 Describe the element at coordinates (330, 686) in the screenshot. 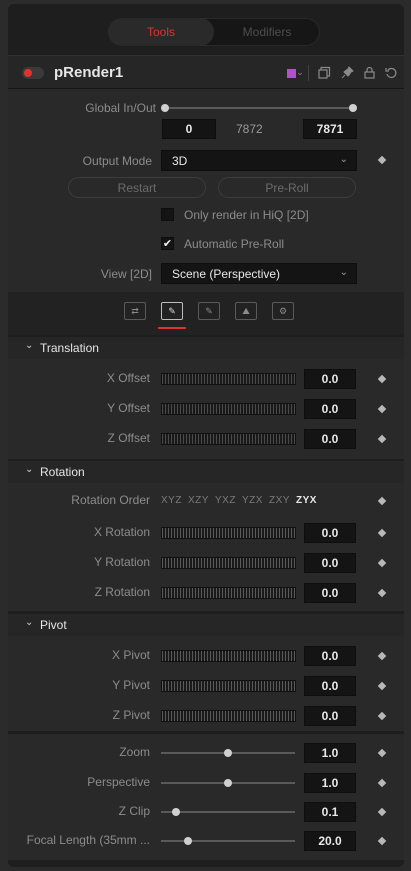

I see `y-pivot-field: 0.0` at that location.